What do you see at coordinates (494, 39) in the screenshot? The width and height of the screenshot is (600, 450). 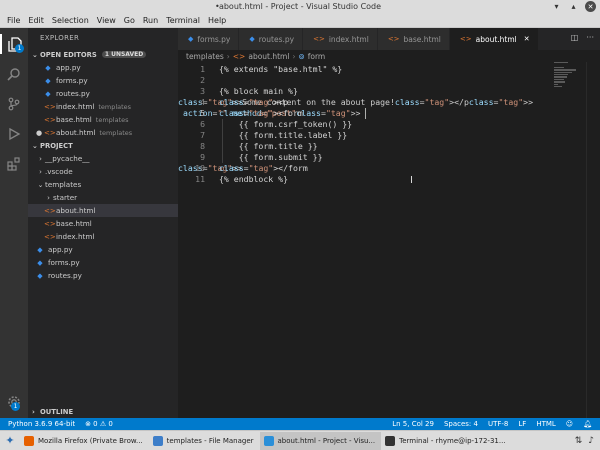 I see `tab-about-html: <> about.html ✕` at bounding box center [494, 39].